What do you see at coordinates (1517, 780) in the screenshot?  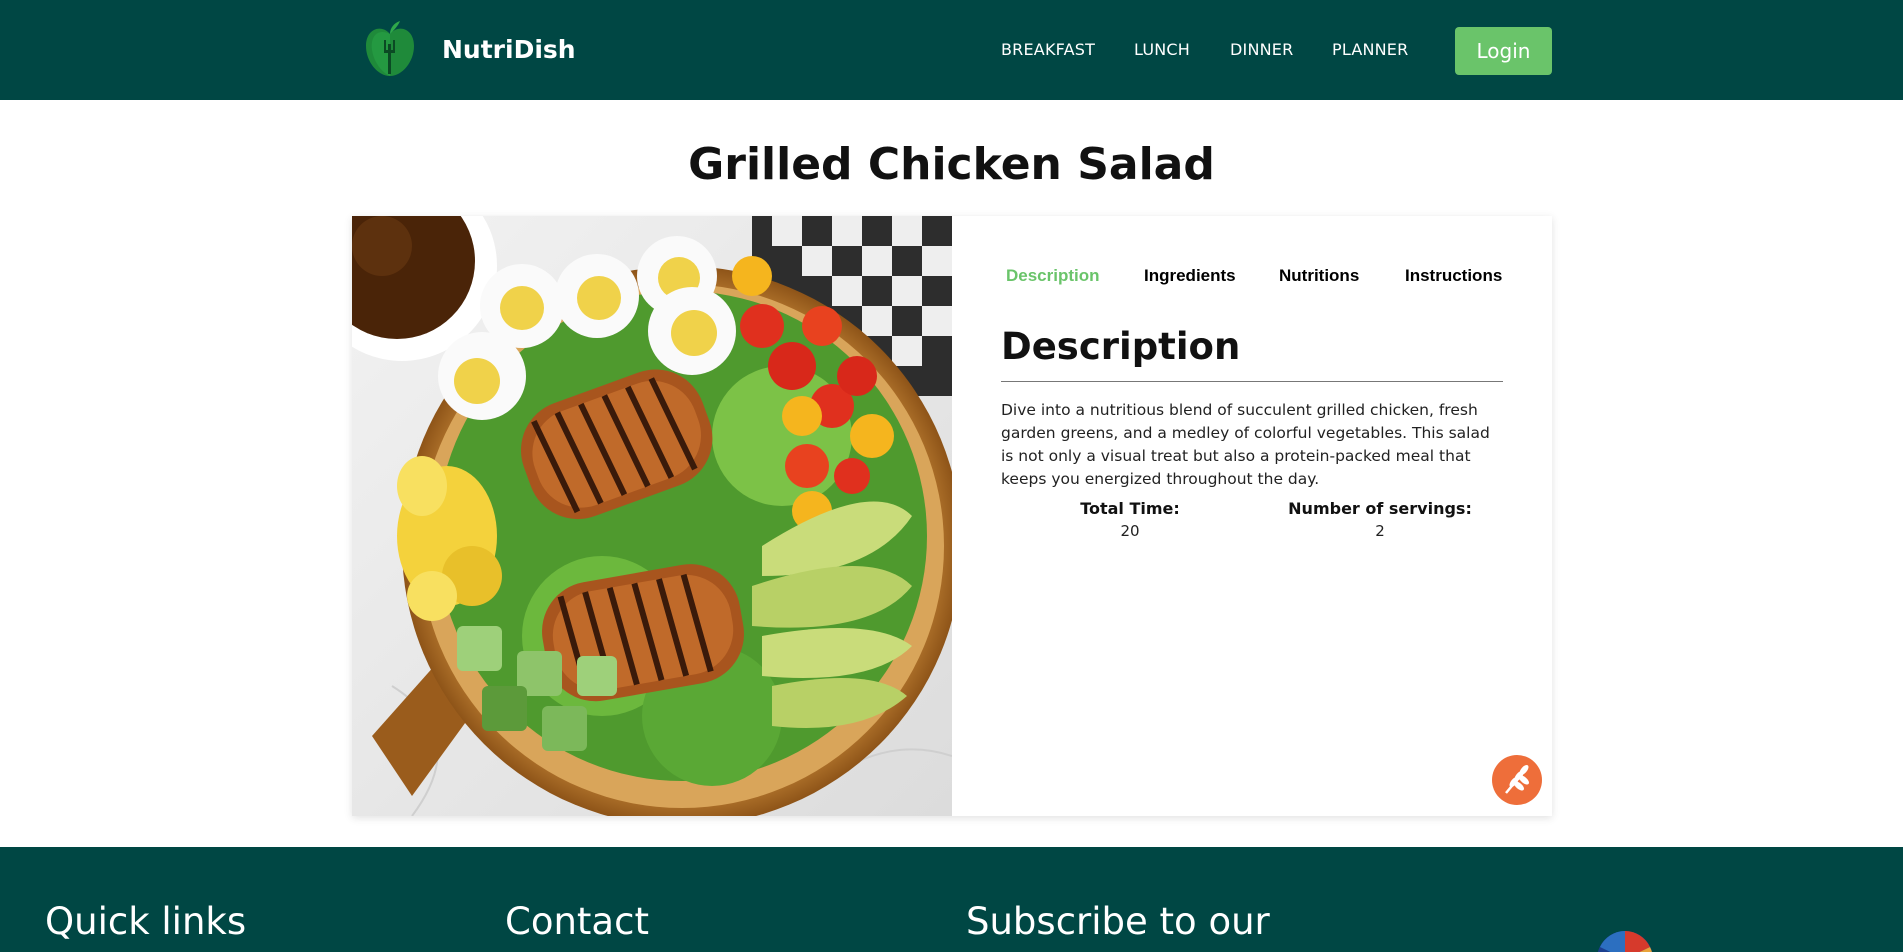 I see `wheat-icon` at bounding box center [1517, 780].